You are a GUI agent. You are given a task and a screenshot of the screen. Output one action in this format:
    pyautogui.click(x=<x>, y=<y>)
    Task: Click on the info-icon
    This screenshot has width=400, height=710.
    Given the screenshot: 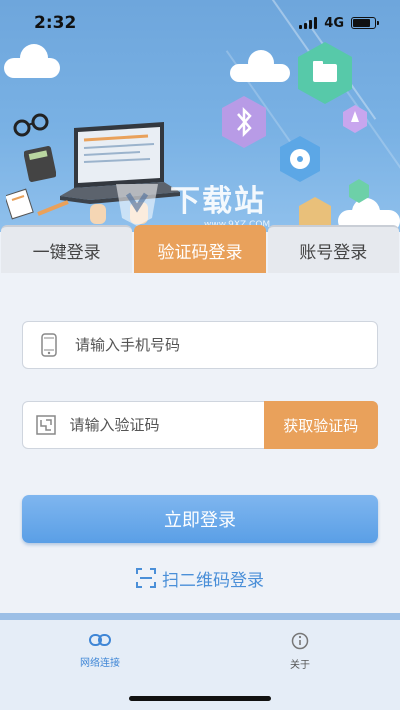 What is the action you would take?
    pyautogui.click(x=300, y=641)
    